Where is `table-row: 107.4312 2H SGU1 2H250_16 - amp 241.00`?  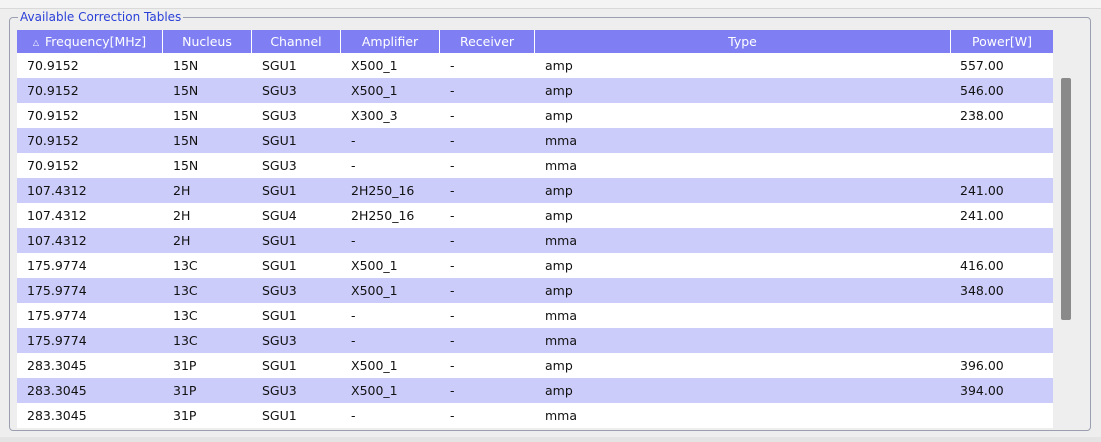 table-row: 107.4312 2H SGU1 2H250_16 - amp 241.00 is located at coordinates (535, 190).